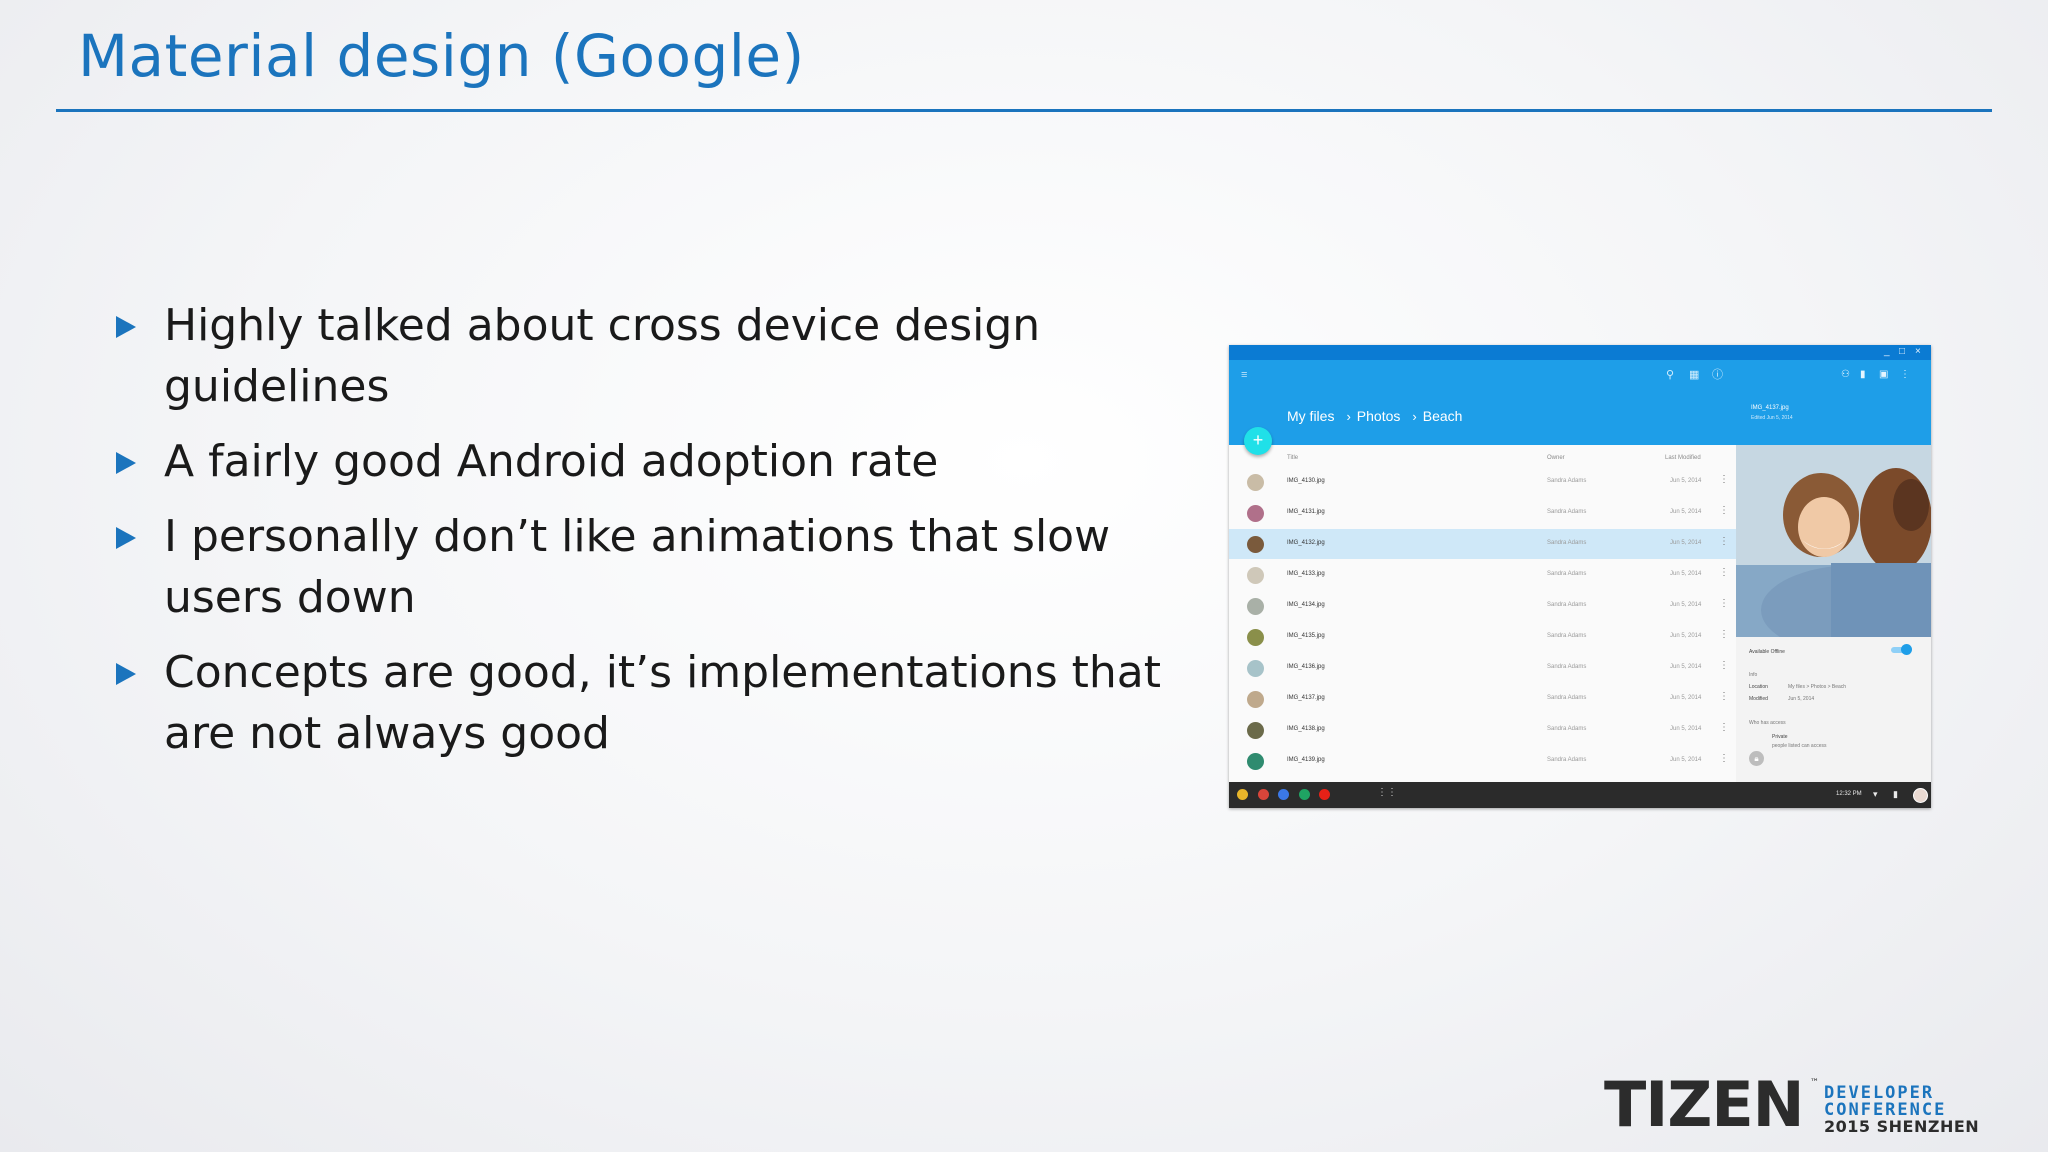 This screenshot has width=2048, height=1152. Describe the element at coordinates (1379, 416) in the screenshot. I see `breadcrumb-photos: Photos` at that location.